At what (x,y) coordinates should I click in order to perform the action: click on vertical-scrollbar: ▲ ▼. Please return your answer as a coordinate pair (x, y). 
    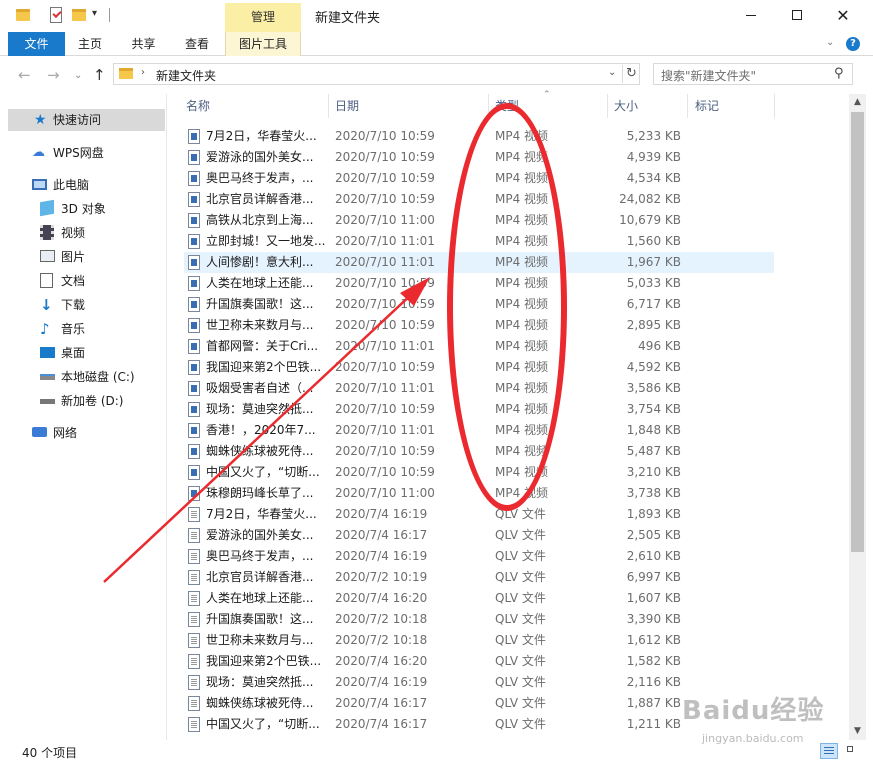
    Looking at the image, I should click on (857, 417).